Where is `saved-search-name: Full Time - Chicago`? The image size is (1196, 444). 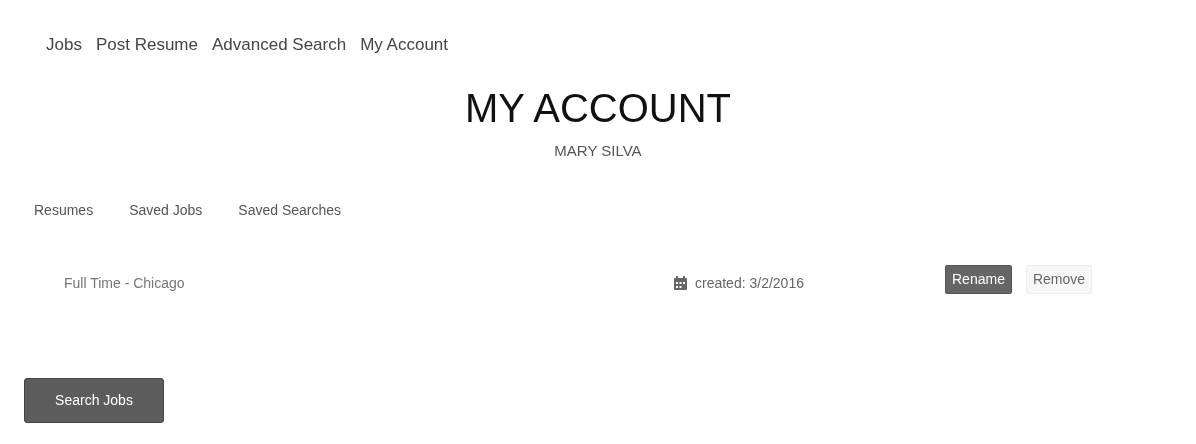 saved-search-name: Full Time - Chicago is located at coordinates (125, 283).